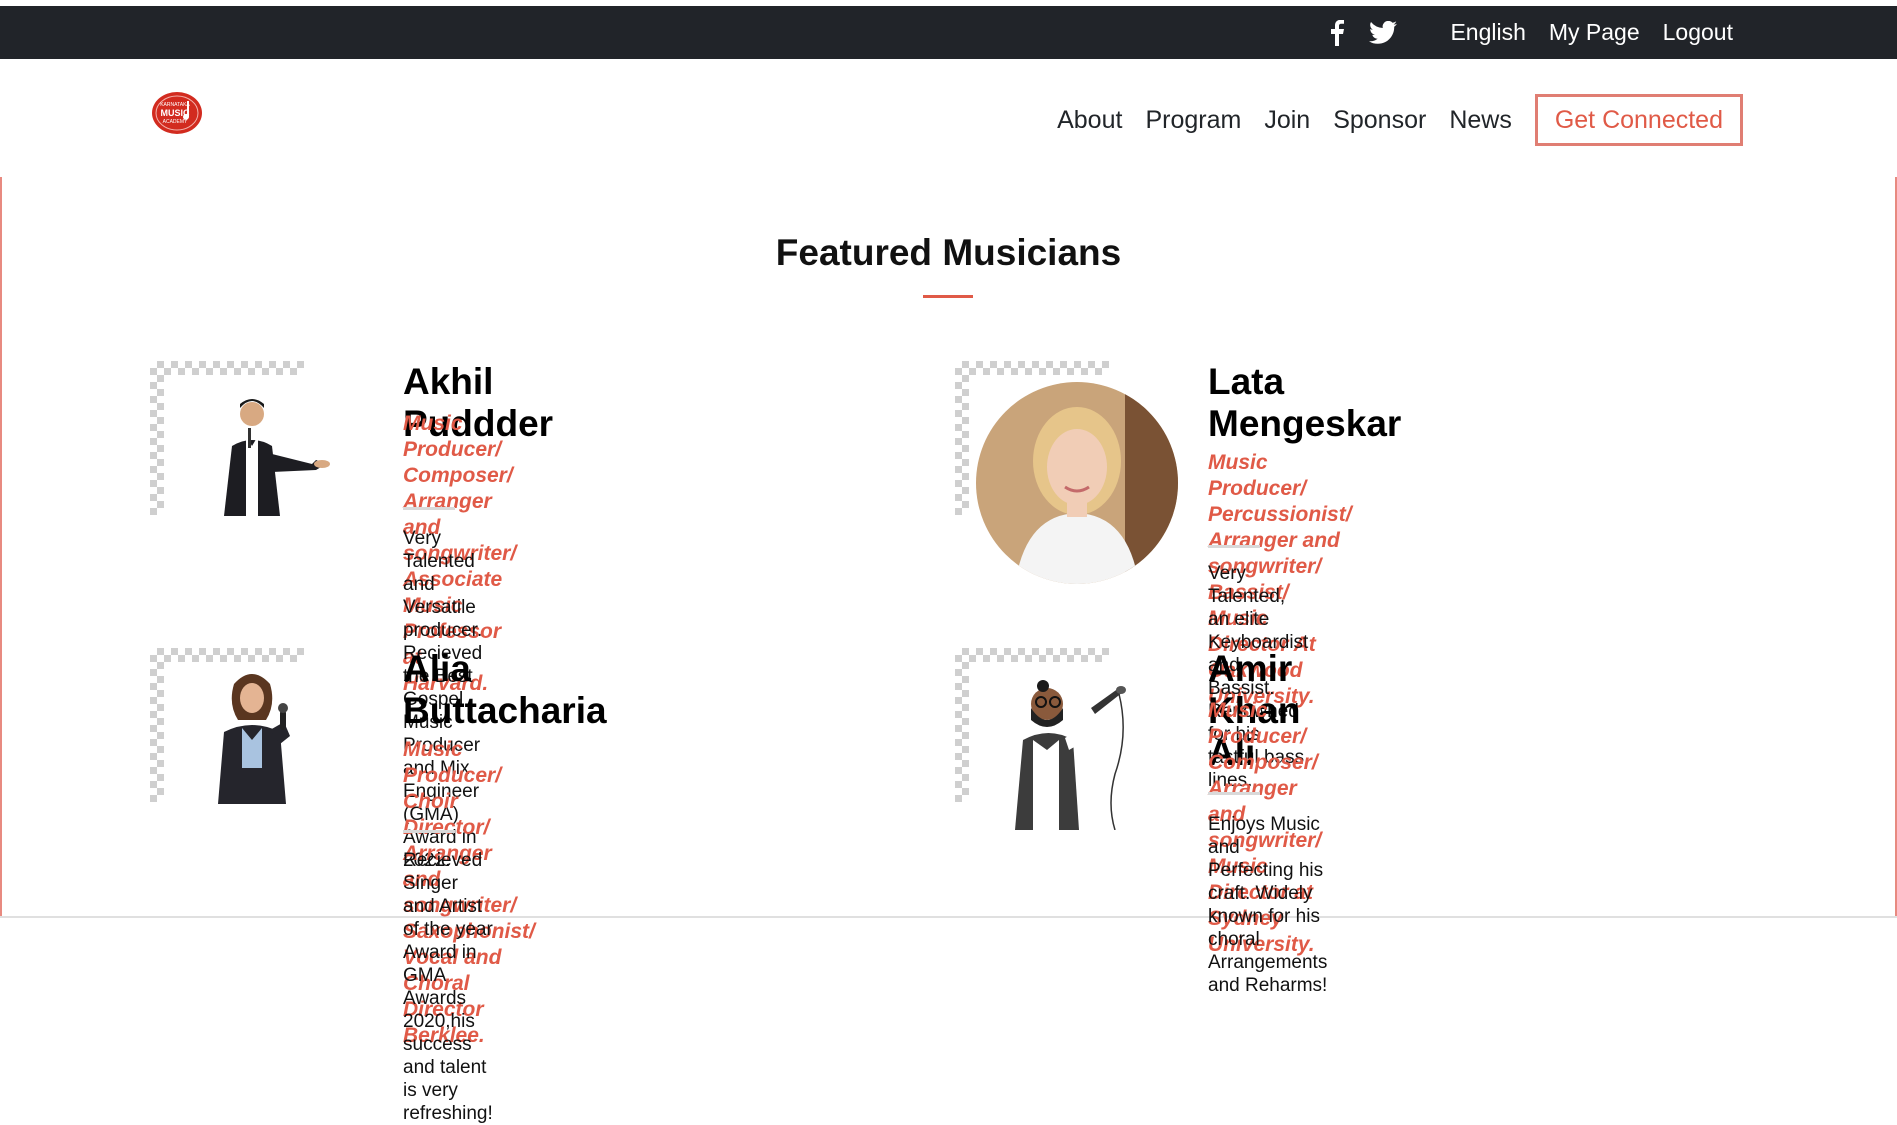 This screenshot has height=1125, width=1897. I want to click on musician-name: Alia Buttacharia, so click(505, 689).